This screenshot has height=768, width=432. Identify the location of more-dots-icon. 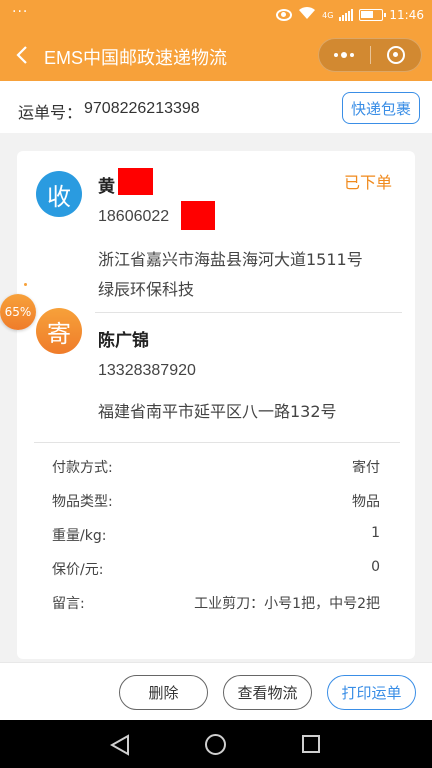
(344, 55).